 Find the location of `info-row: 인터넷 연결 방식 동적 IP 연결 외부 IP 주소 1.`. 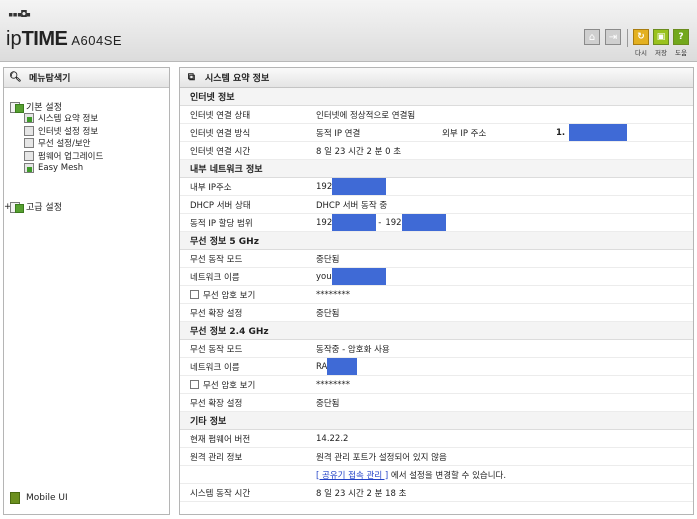

info-row: 인터넷 연결 방식 동적 IP 연결 외부 IP 주소 1. is located at coordinates (436, 133).